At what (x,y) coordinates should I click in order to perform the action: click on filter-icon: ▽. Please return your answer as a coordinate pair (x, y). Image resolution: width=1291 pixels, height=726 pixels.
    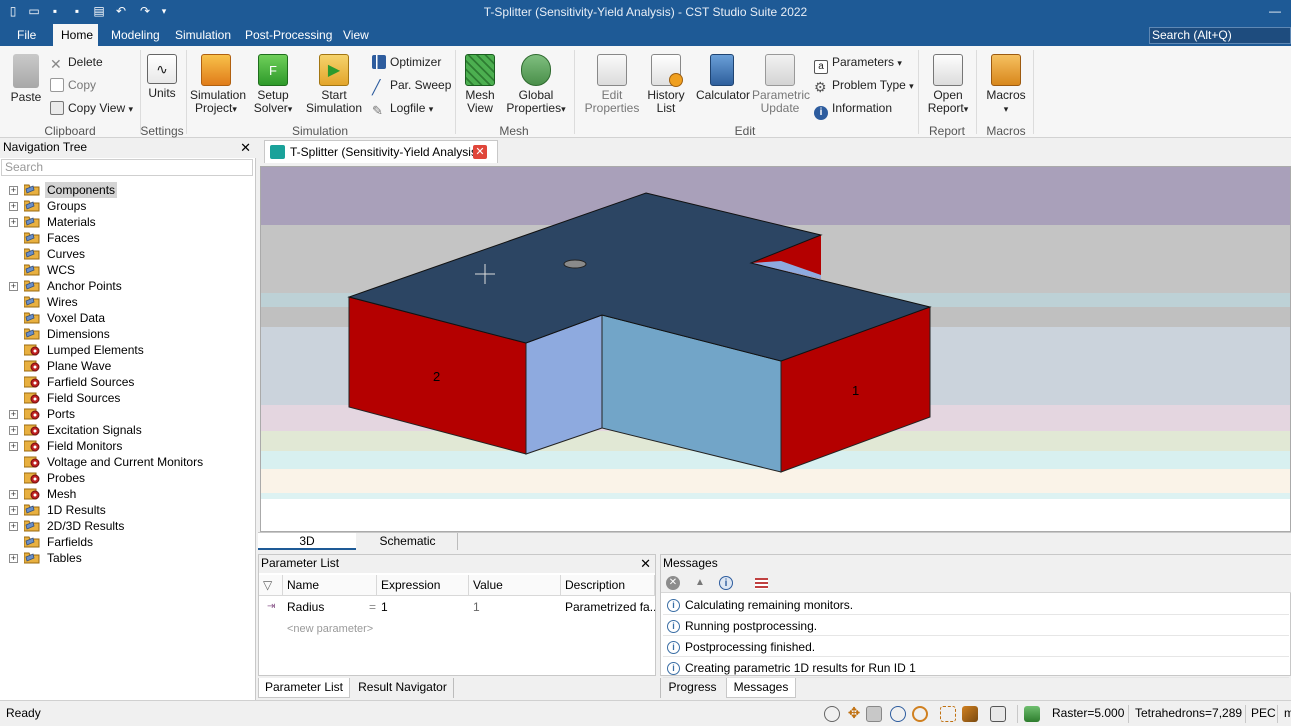
    Looking at the image, I should click on (271, 585).